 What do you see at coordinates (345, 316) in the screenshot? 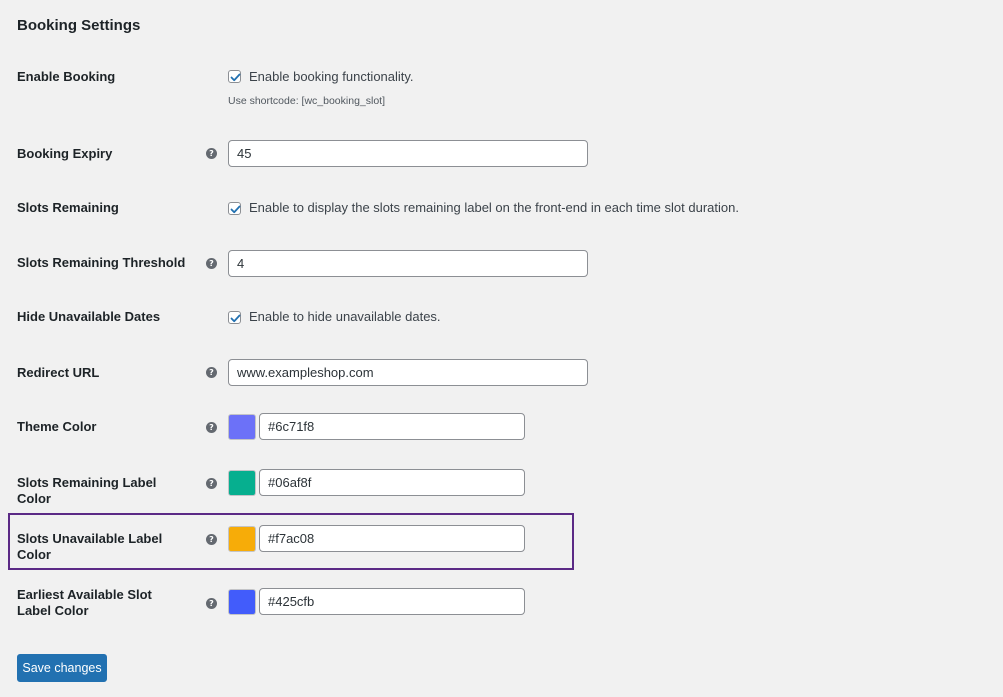
I see `hide-unavailable-dates-checkbox-text: Enable to hide unavailable dates.` at bounding box center [345, 316].